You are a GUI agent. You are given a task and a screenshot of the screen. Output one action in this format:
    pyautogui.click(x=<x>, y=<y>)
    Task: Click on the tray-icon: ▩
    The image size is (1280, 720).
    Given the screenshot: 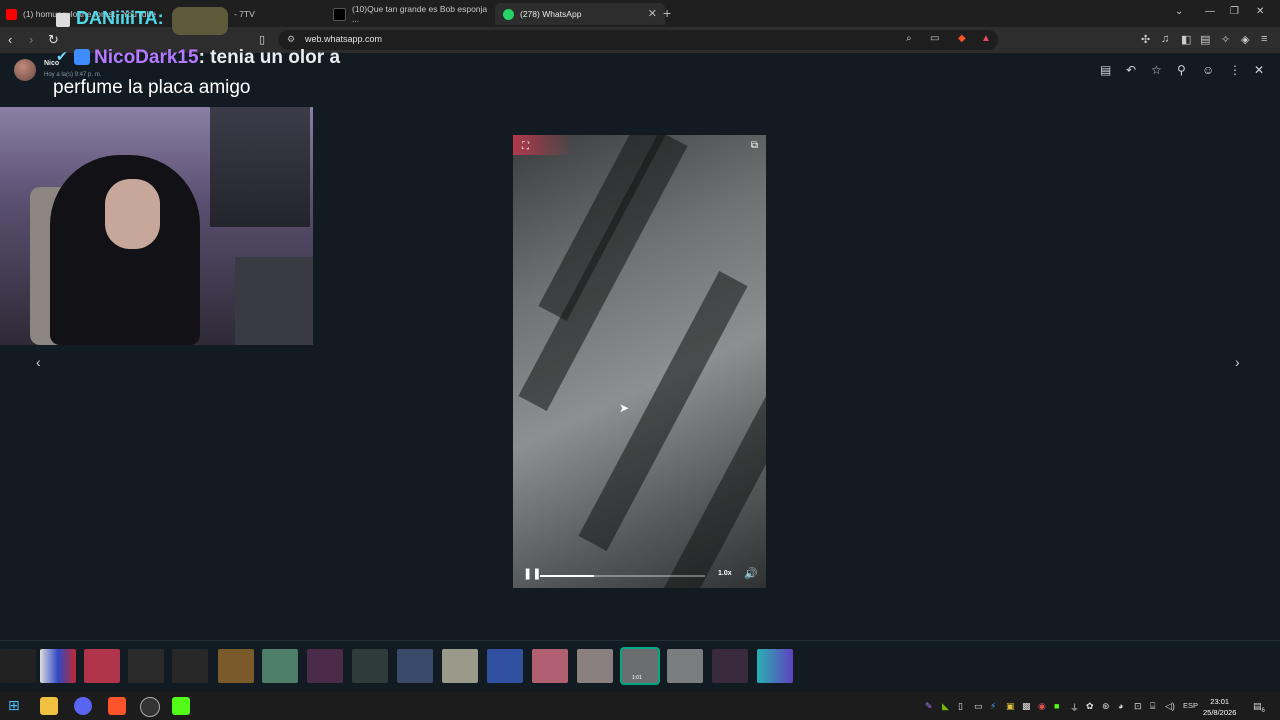 What is the action you would take?
    pyautogui.click(x=1026, y=706)
    